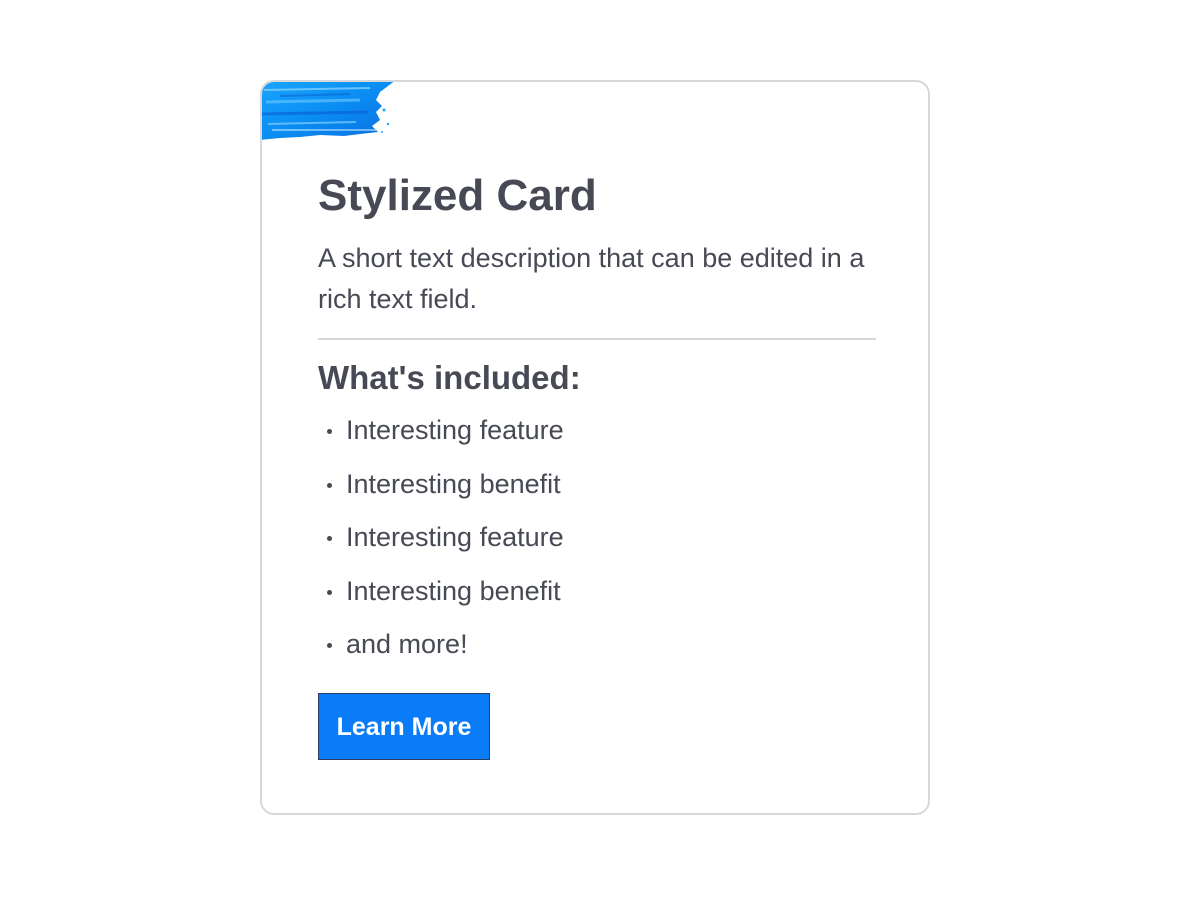  Describe the element at coordinates (404, 726) in the screenshot. I see `learn-more-button: Learn More` at that location.